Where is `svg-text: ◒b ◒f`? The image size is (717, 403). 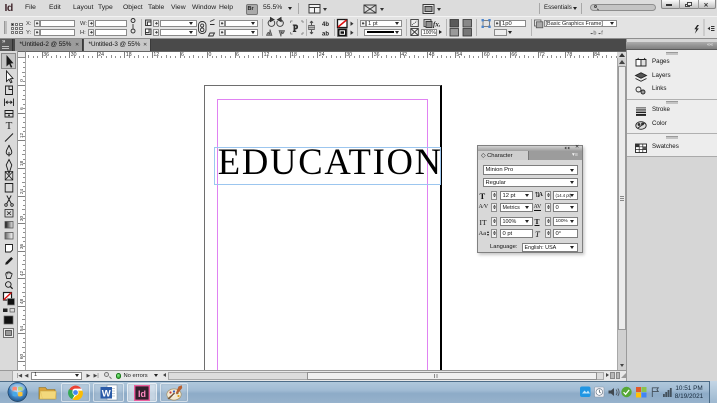
svg-text: ◒b ◒f is located at coordinates (596, 34).